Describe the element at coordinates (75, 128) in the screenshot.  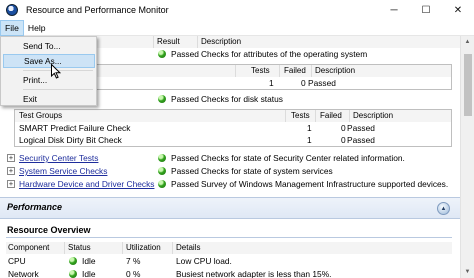
I see `test-group-name: SMART Predict Failure Check` at that location.